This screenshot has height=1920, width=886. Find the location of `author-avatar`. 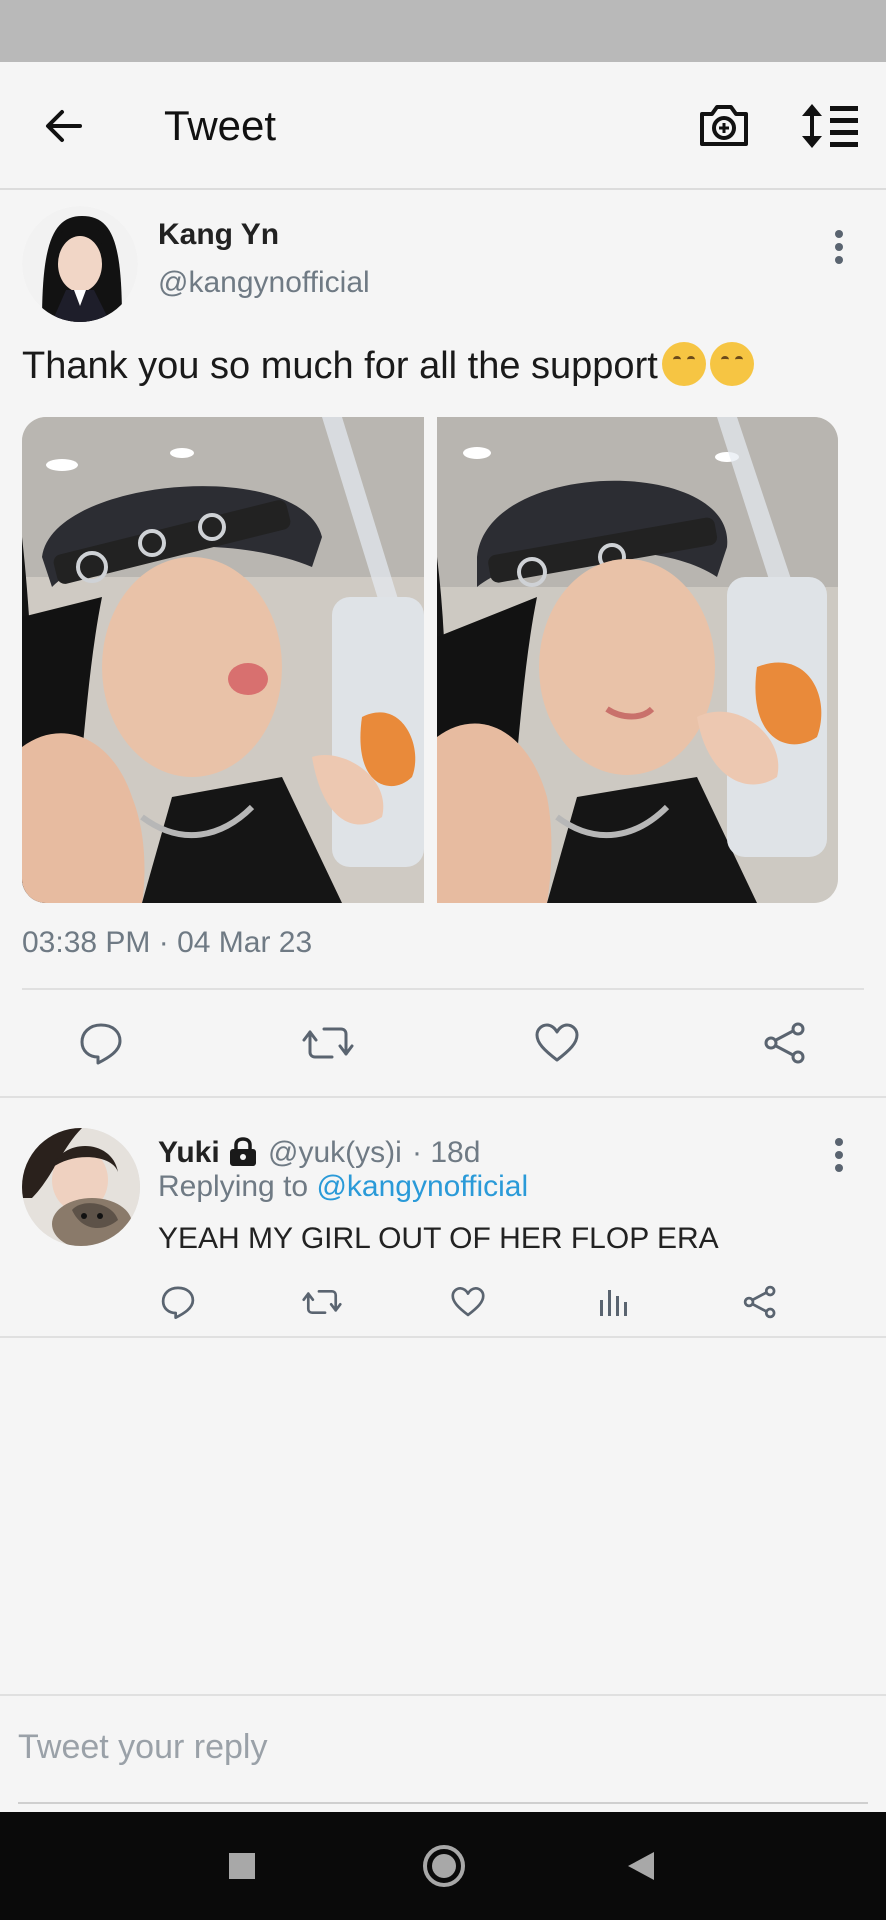

author-avatar is located at coordinates (80, 264).